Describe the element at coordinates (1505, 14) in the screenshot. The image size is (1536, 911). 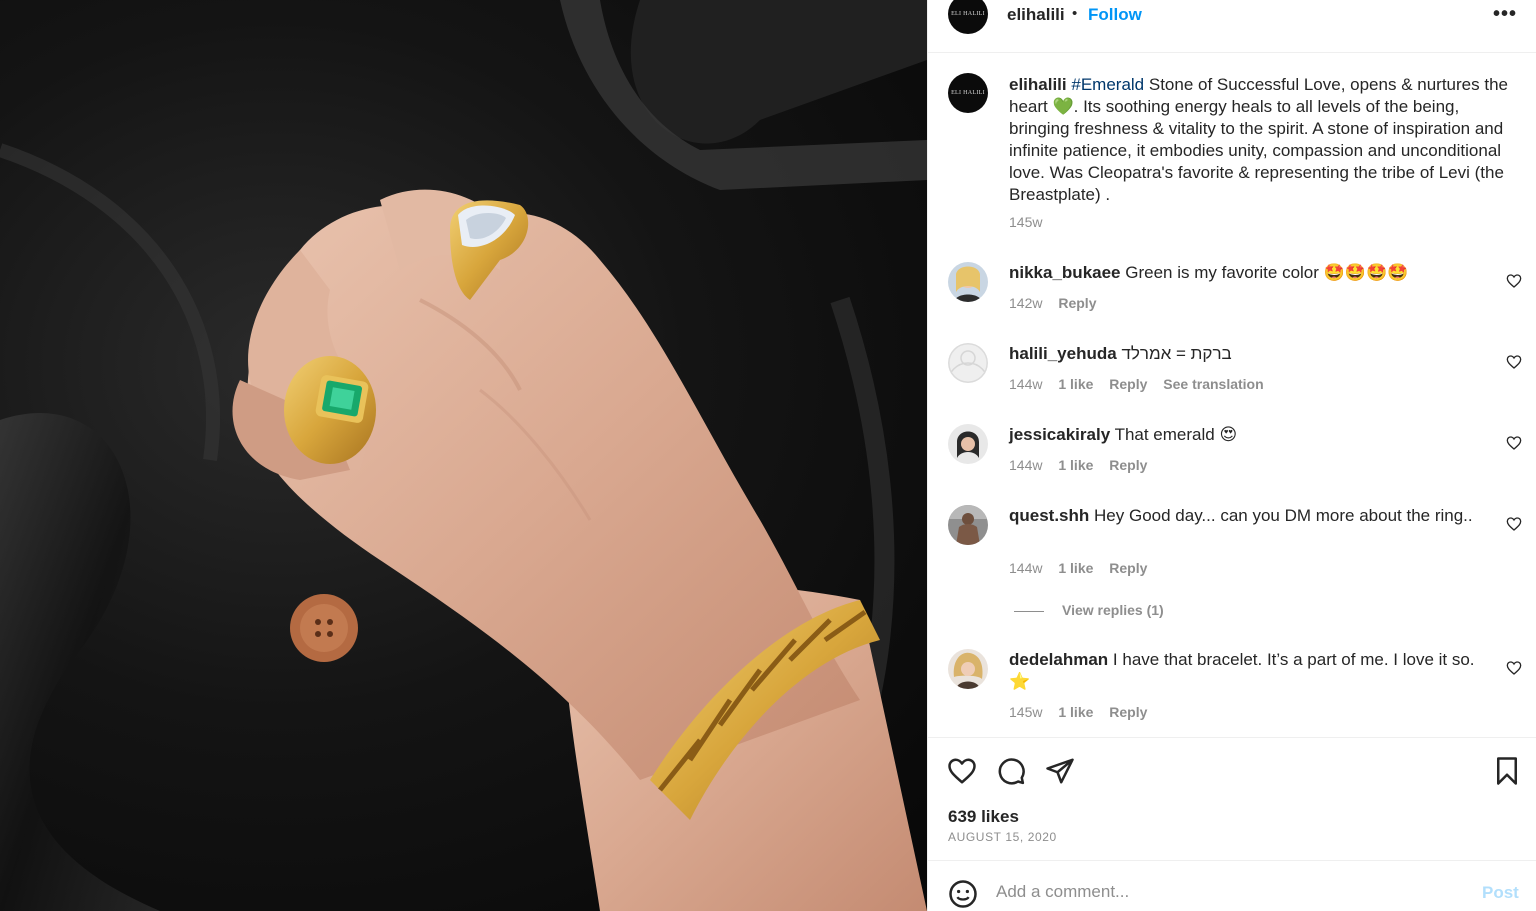
I see `more-icon: •••` at that location.